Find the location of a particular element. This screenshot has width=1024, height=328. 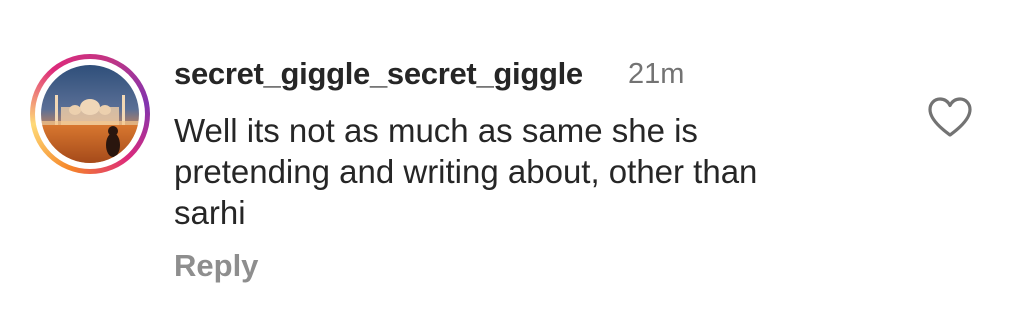

reply-button: Reply is located at coordinates (216, 266).